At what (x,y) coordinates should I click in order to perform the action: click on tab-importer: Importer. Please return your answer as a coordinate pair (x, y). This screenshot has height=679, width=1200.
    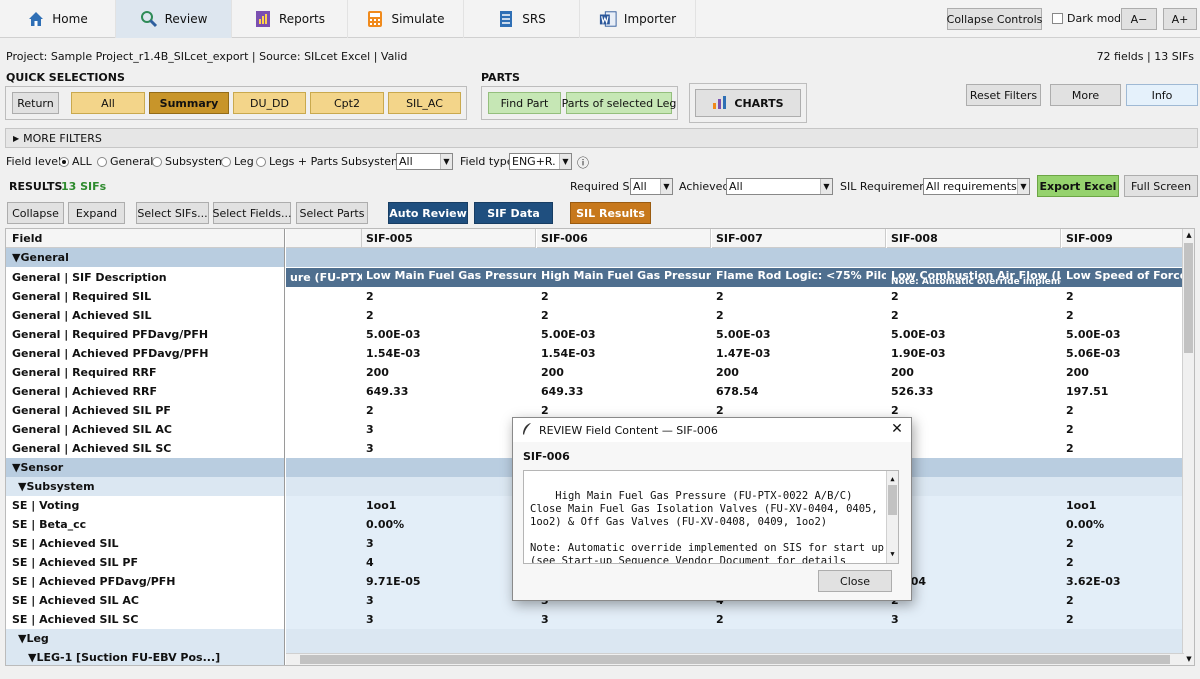
    Looking at the image, I should click on (638, 19).